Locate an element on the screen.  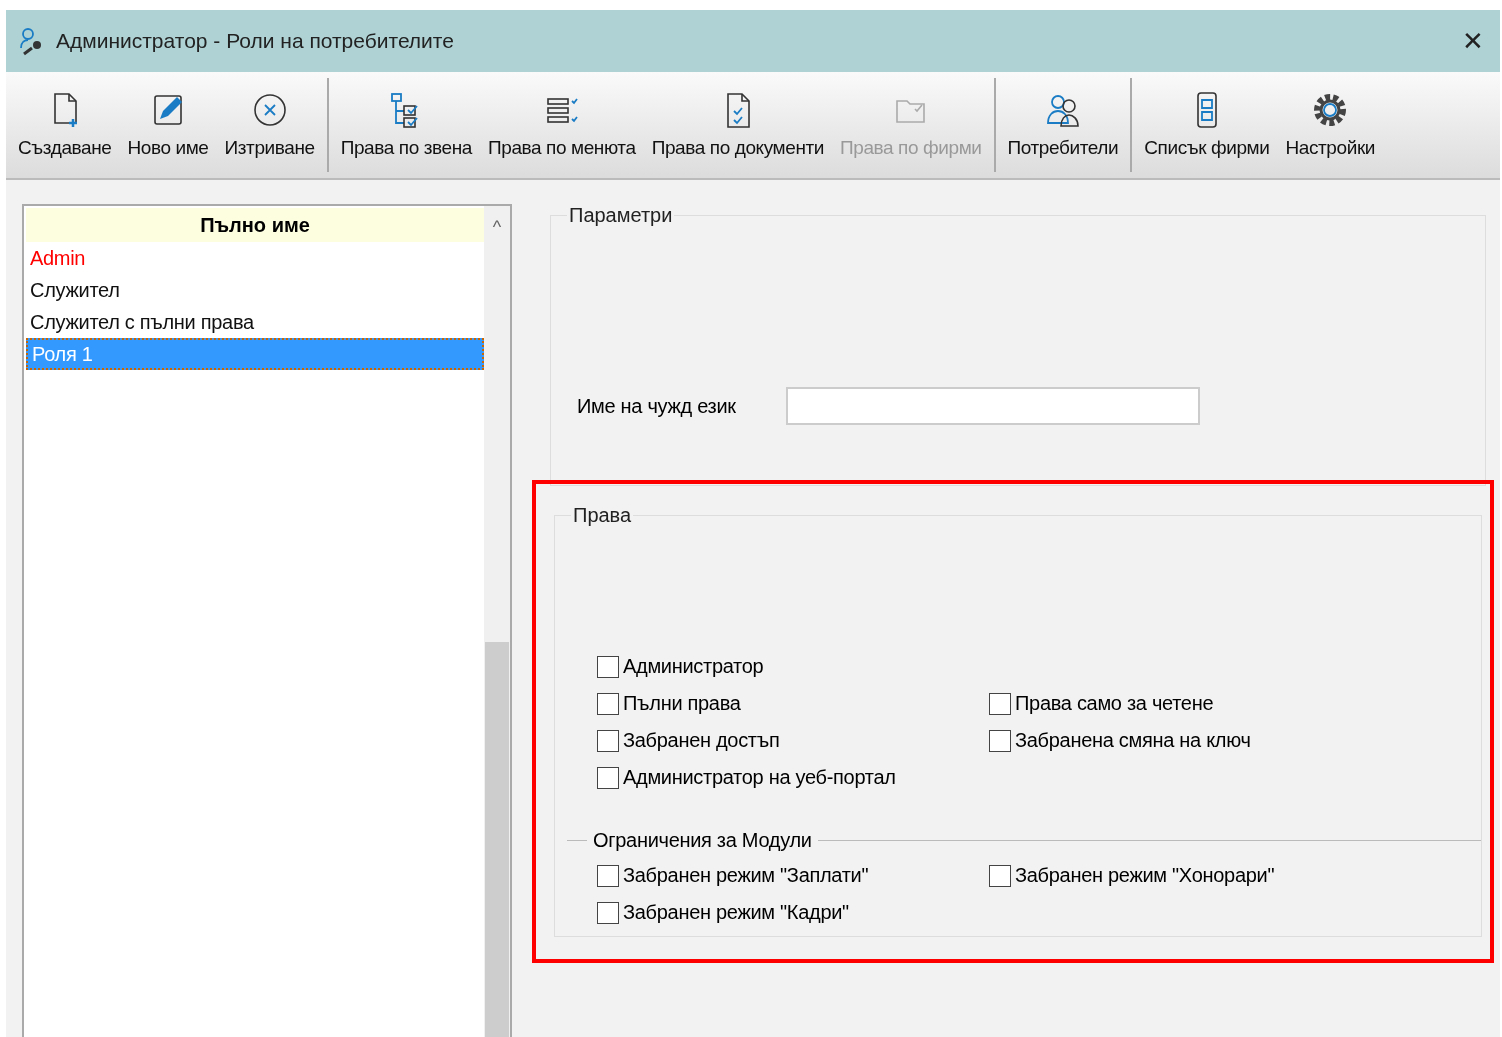
checkbox: Пълни права is located at coordinates (793, 703).